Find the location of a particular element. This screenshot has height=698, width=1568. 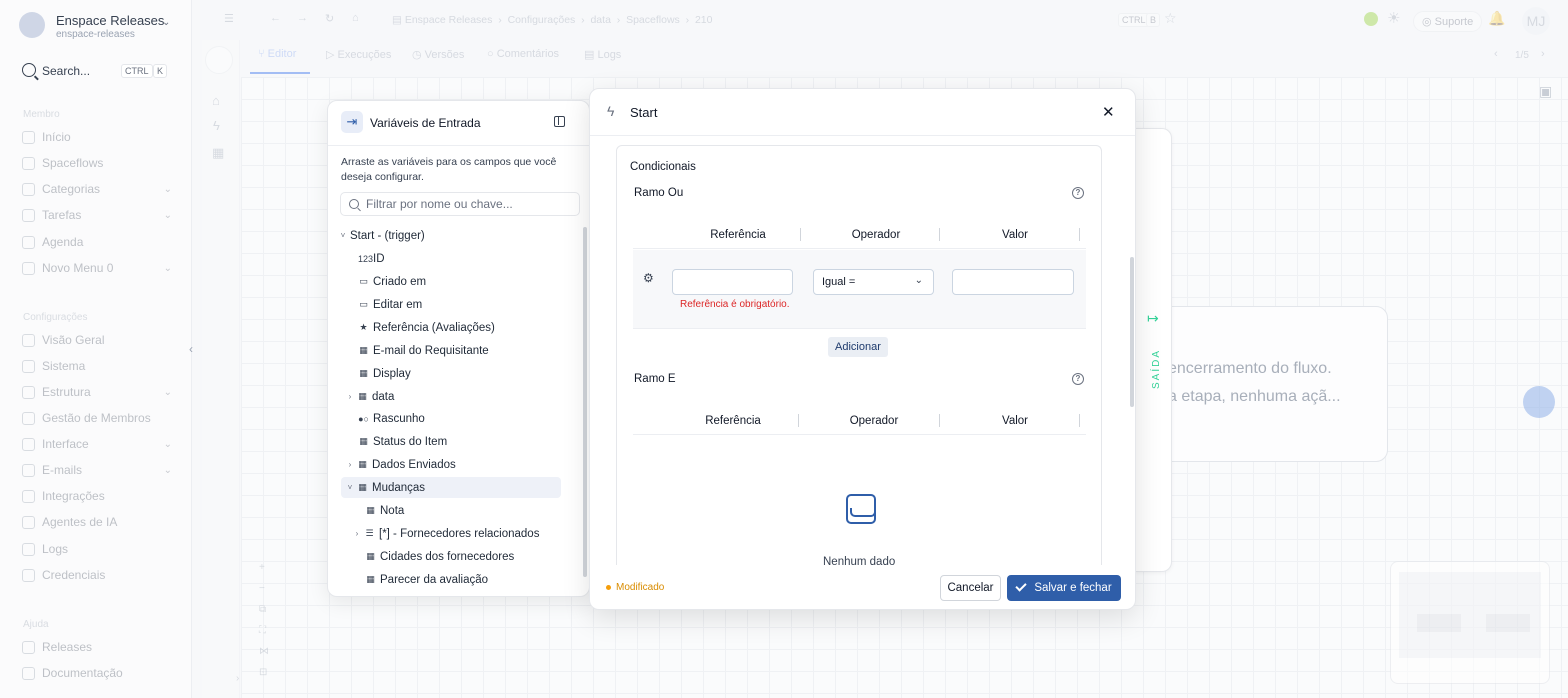

flow-node-end is located at coordinates (1274, 384).